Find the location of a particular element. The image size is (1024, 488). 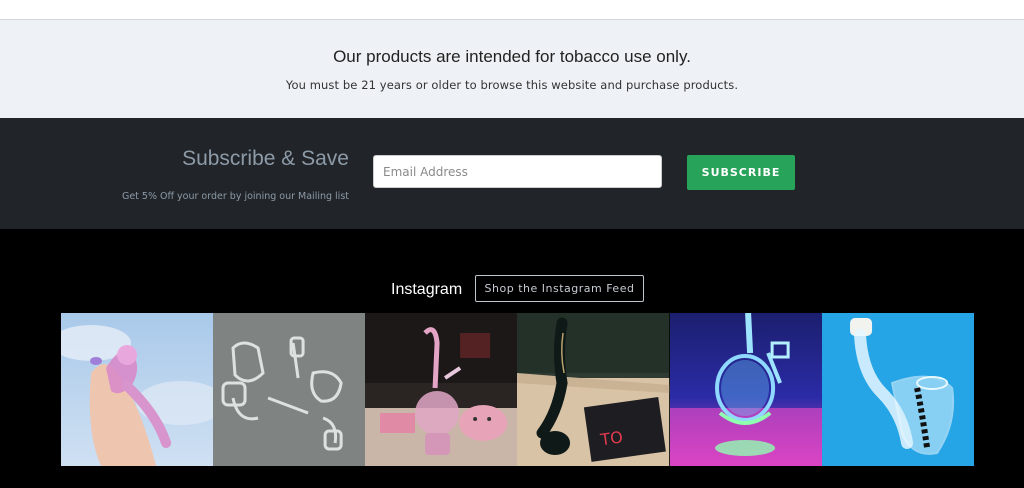

instagram-header: Instagram Shop the Instagram Feed is located at coordinates (512, 289).